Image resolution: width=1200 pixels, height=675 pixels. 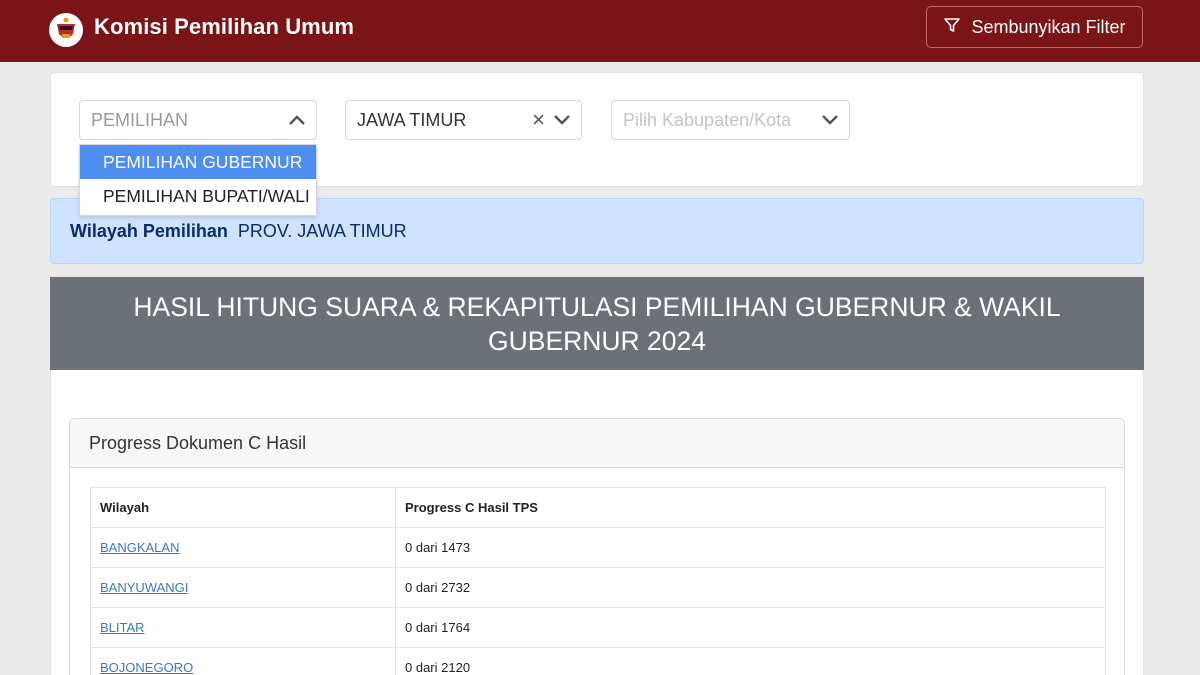 What do you see at coordinates (597, 443) in the screenshot?
I see `progress-card-header: Progress Dokumen C Hasil` at bounding box center [597, 443].